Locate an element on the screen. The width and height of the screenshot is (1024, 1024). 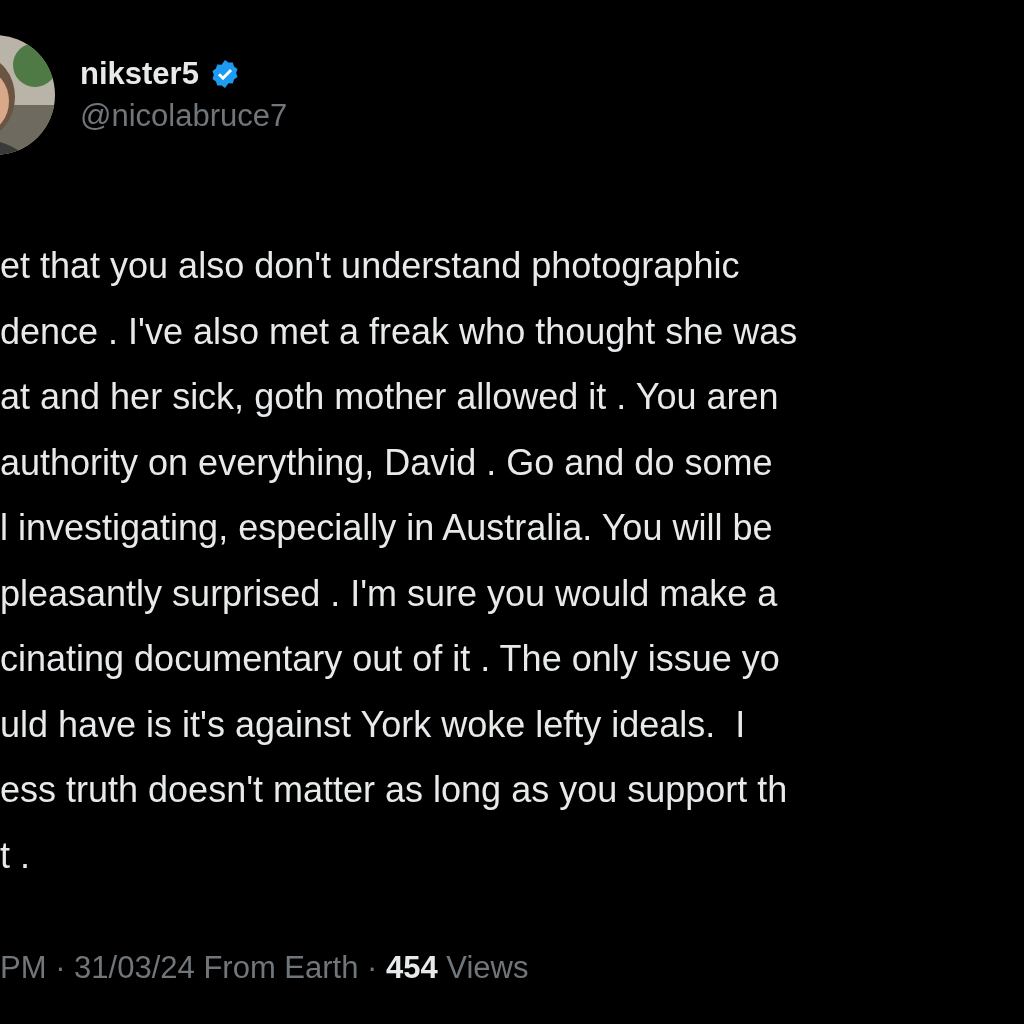
post-text-line: uld have is it's against York woke lefty ideals. I is located at coordinates (373, 724).